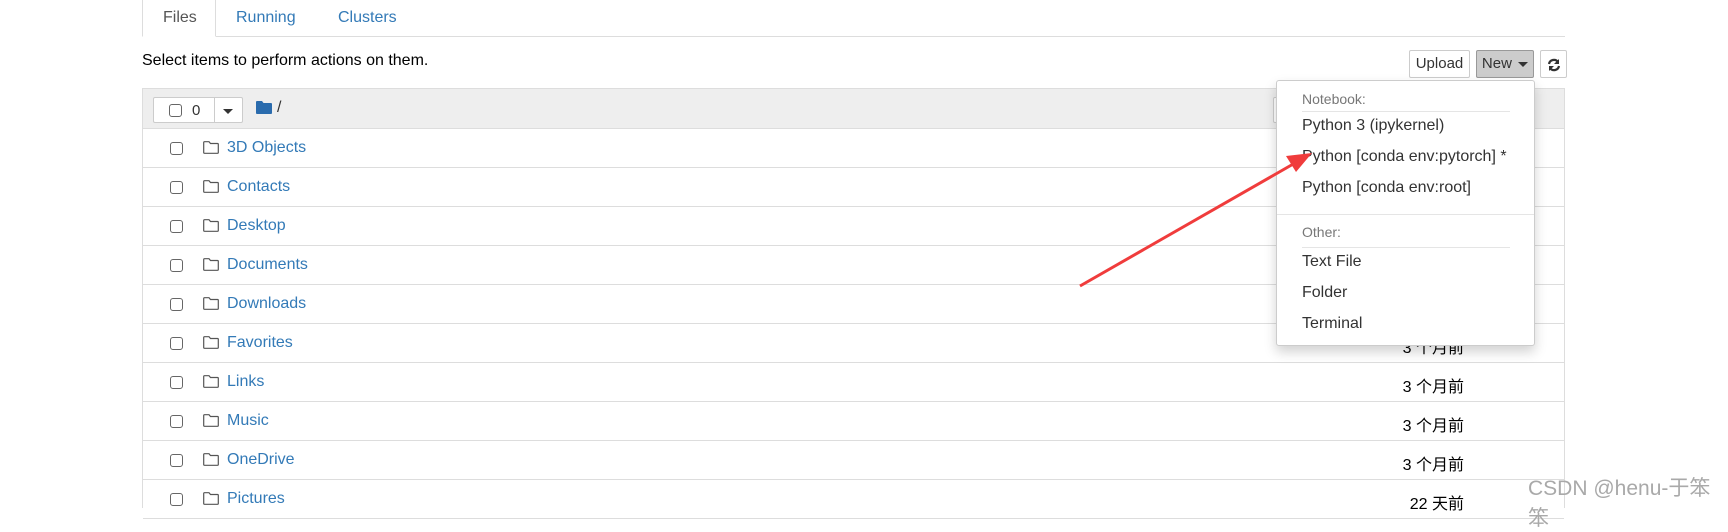 The width and height of the screenshot is (1728, 532). Describe the element at coordinates (1496, 63) in the screenshot. I see `new-label: New` at that location.